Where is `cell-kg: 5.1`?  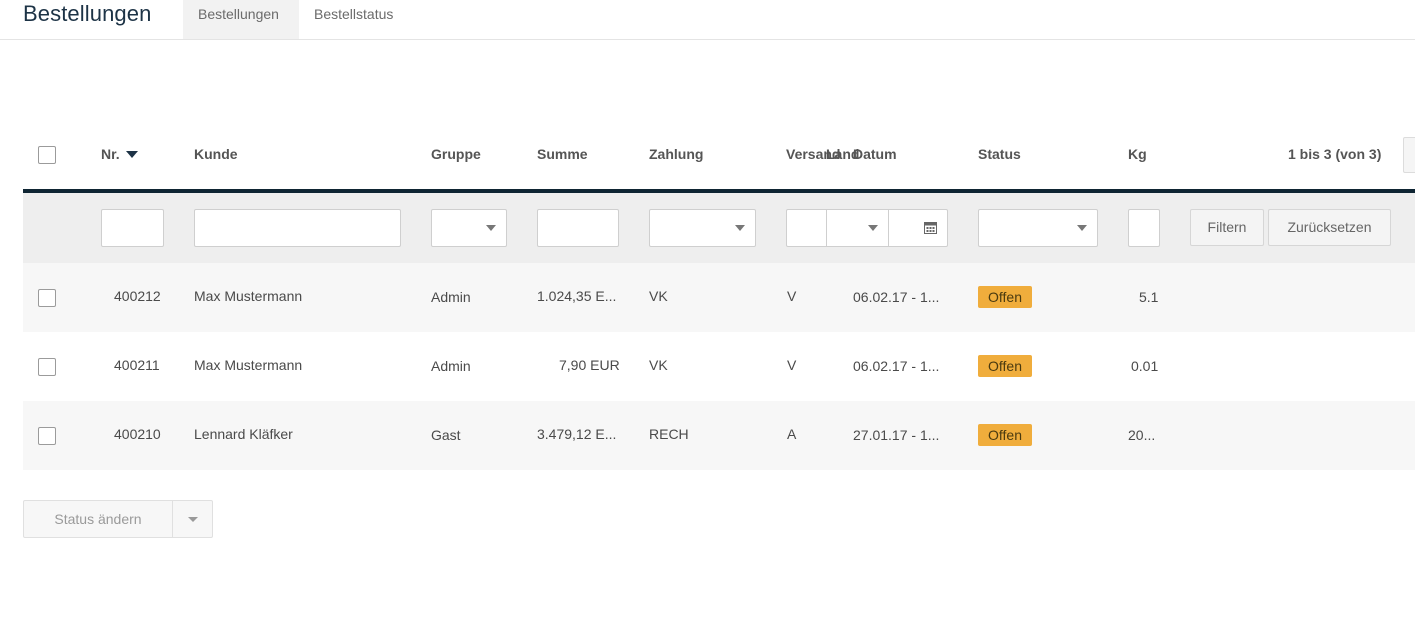
cell-kg: 5.1 is located at coordinates (1149, 297).